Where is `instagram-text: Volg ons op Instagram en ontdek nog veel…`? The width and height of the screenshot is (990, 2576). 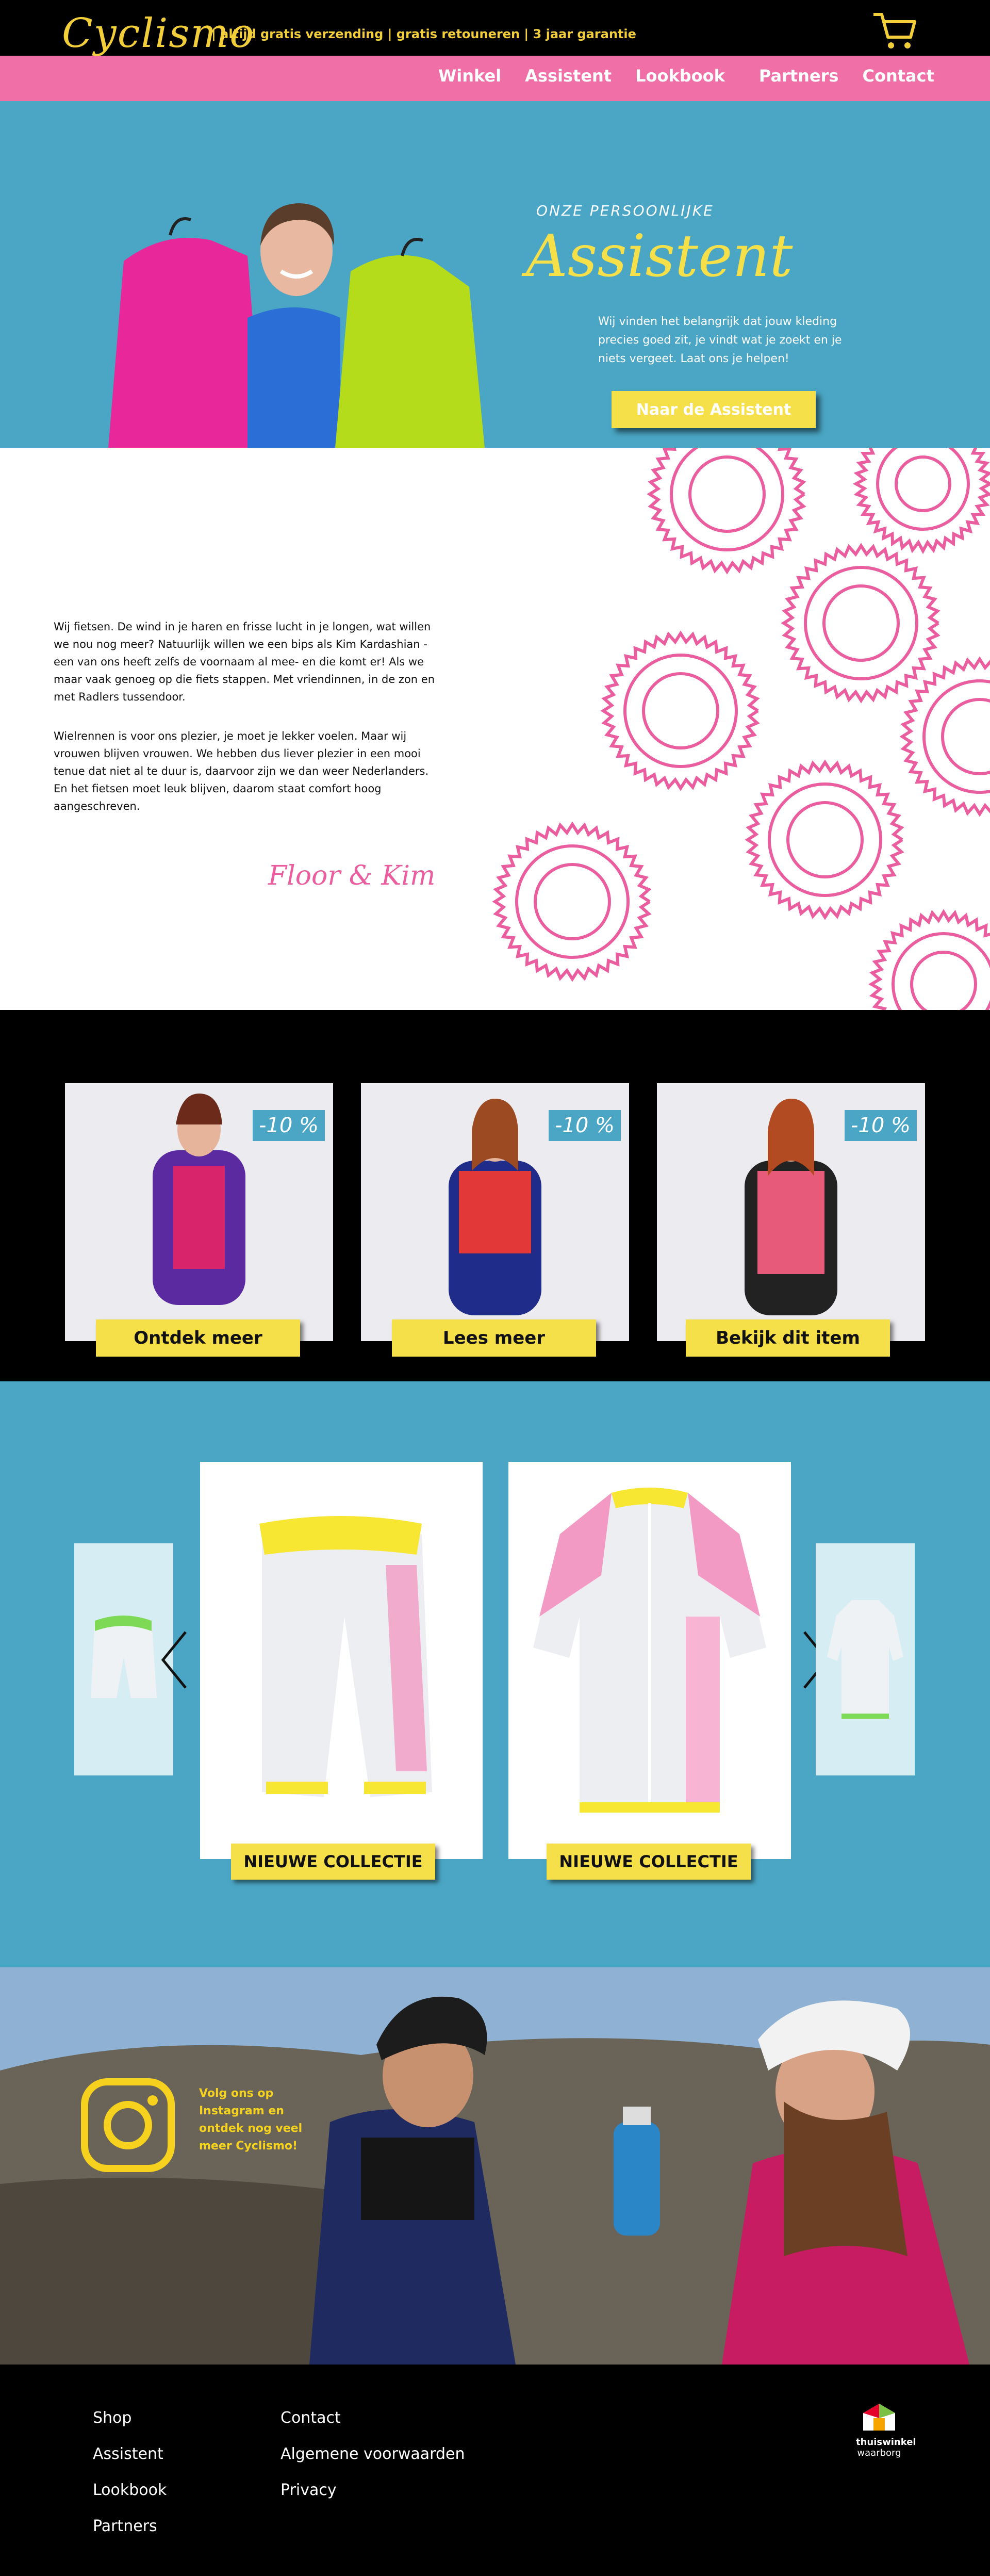
instagram-text: Volg ons op Instagram en ontdek nog veel… is located at coordinates (253, 2120).